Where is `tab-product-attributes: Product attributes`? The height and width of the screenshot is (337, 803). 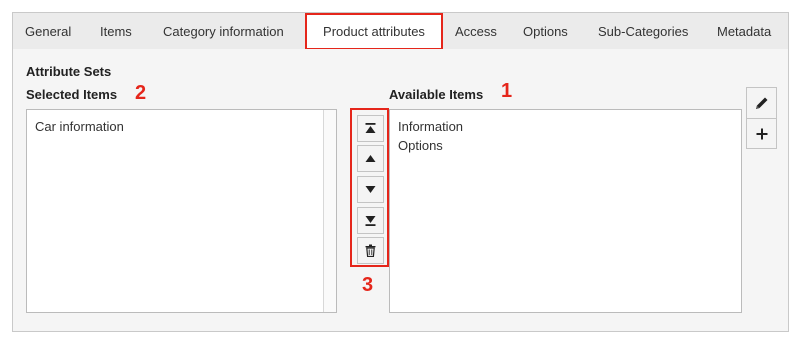
tab-product-attributes: Product attributes is located at coordinates (374, 31).